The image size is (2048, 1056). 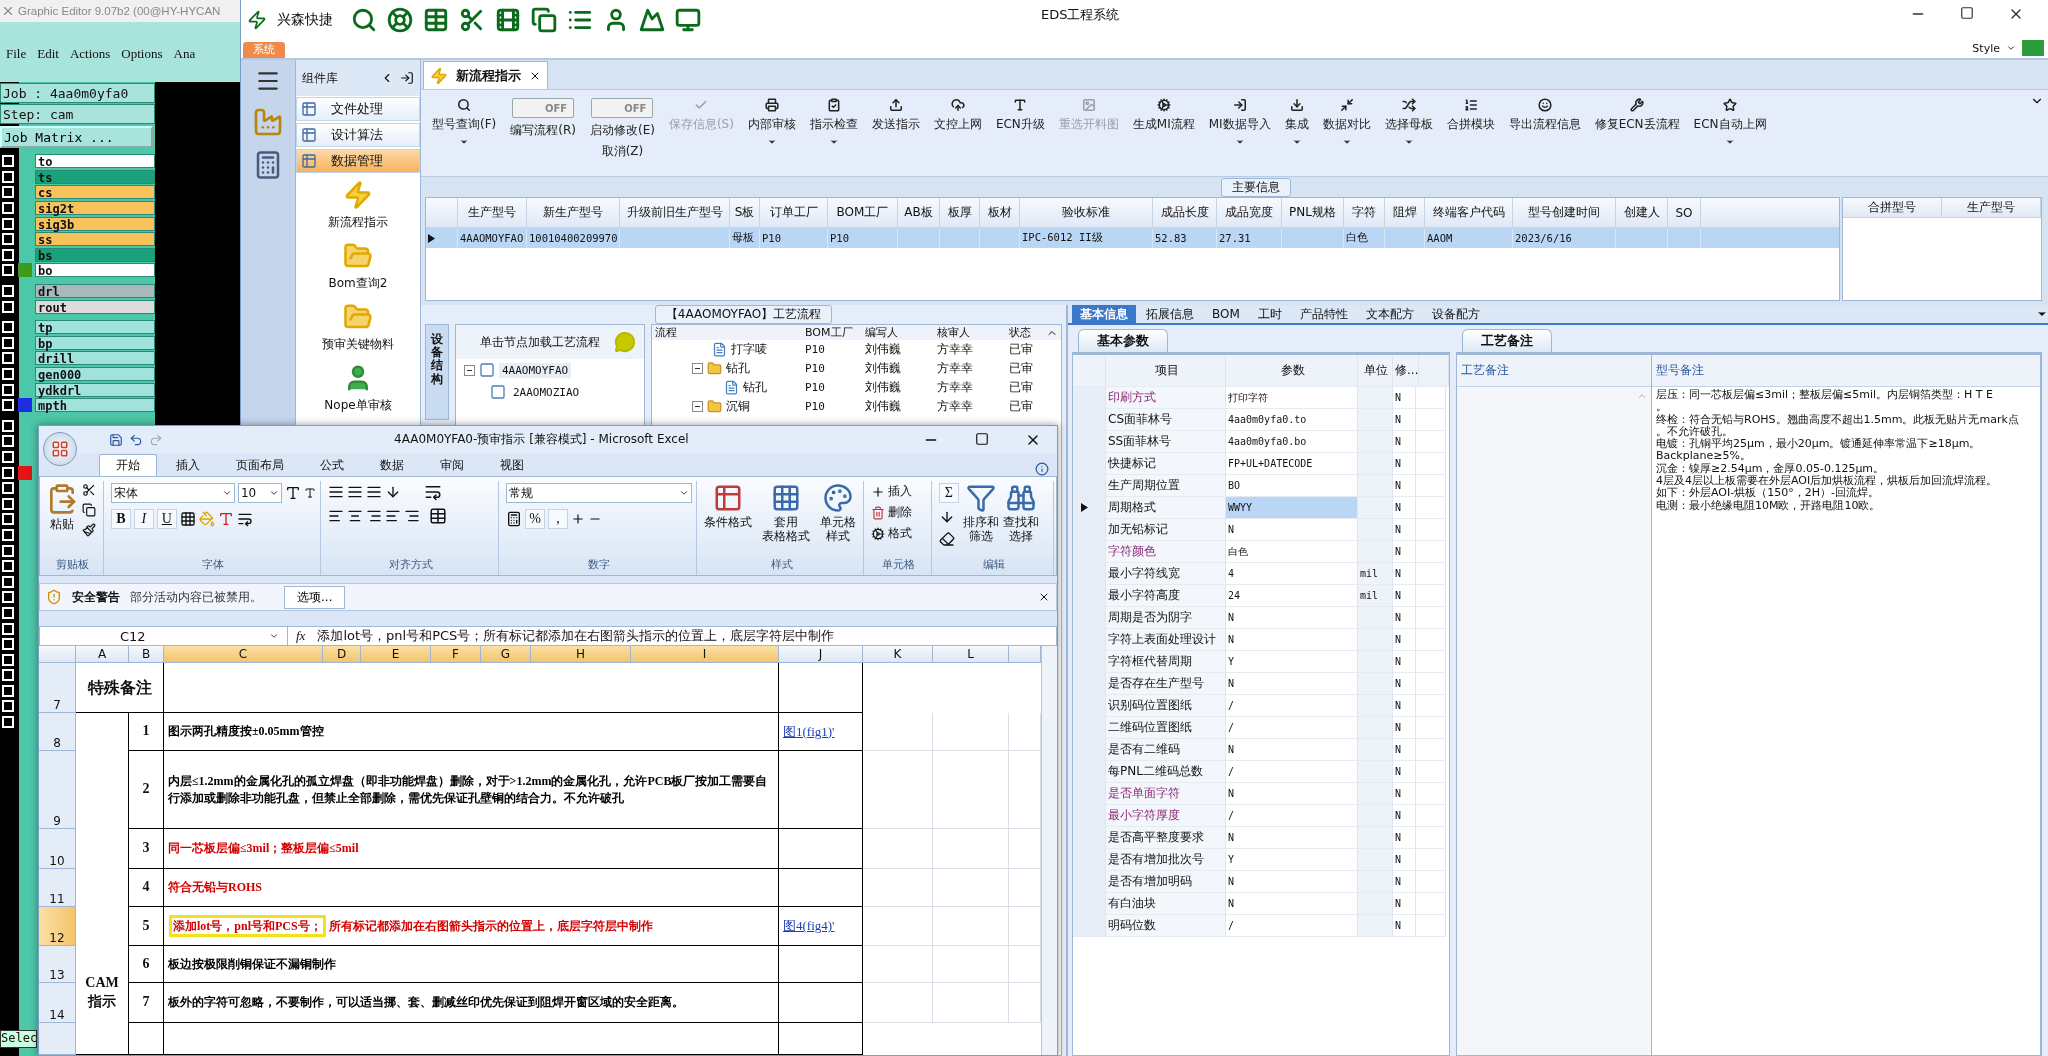 I want to click on border-icon, so click(x=187, y=519).